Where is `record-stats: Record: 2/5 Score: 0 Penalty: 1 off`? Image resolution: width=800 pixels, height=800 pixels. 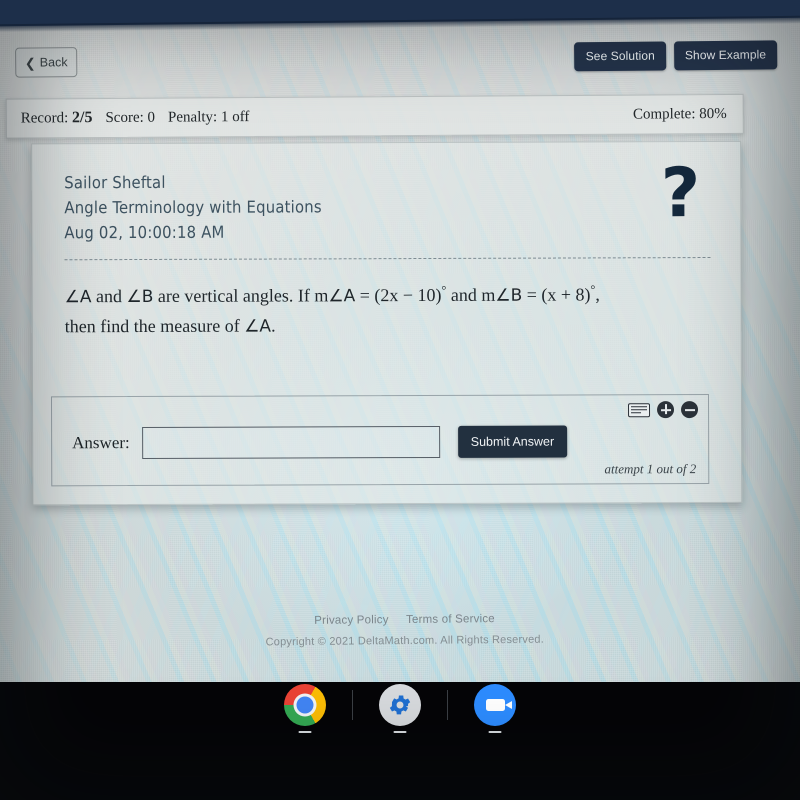 record-stats: Record: 2/5 Score: 0 Penalty: 1 off is located at coordinates (135, 117).